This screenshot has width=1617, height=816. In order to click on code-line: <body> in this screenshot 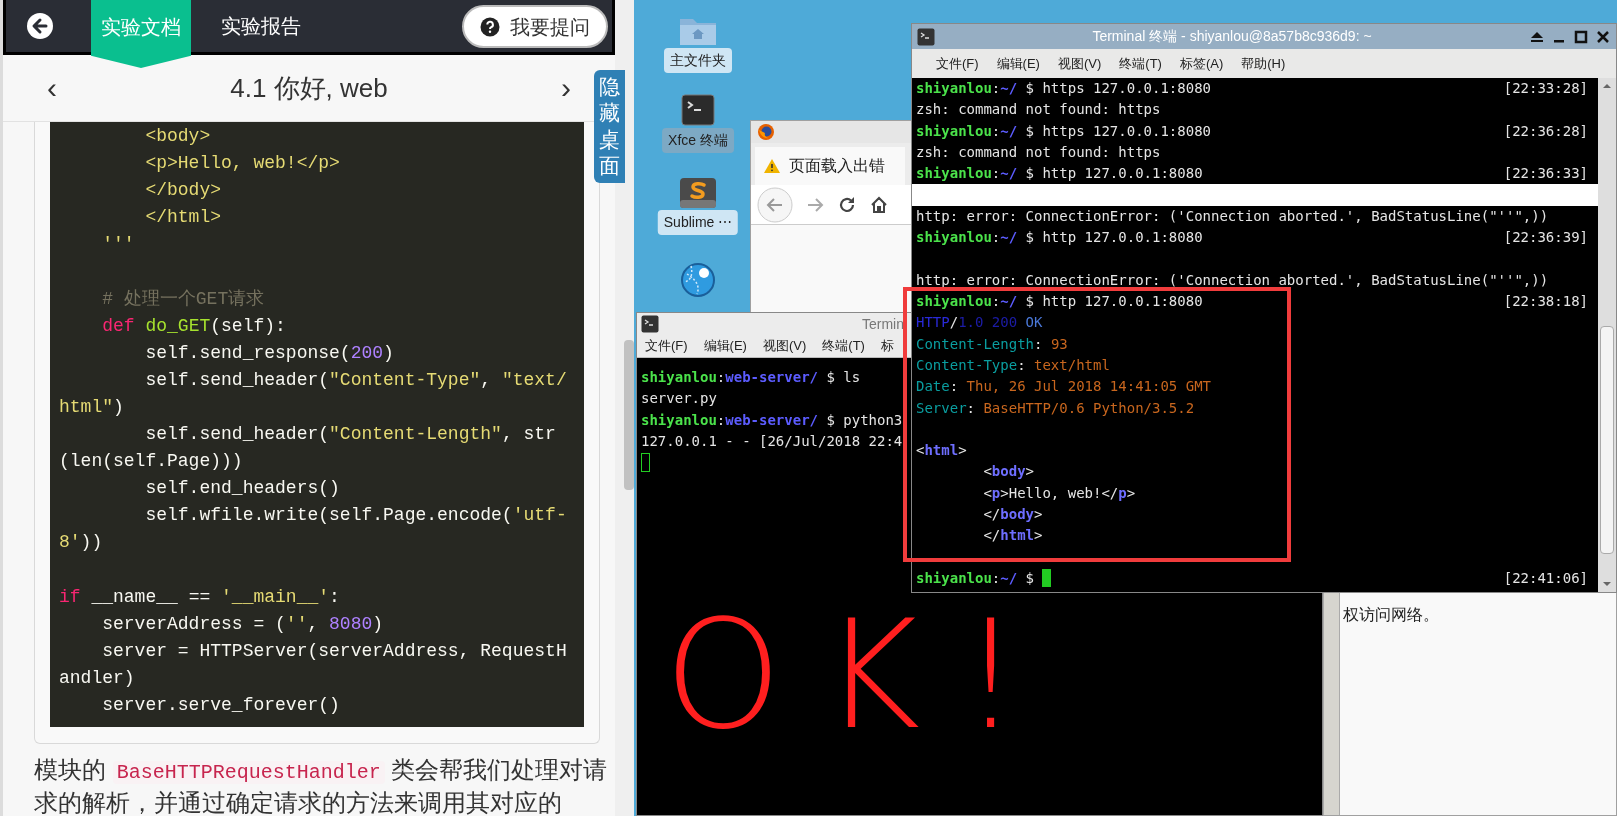, I will do `click(177, 136)`.